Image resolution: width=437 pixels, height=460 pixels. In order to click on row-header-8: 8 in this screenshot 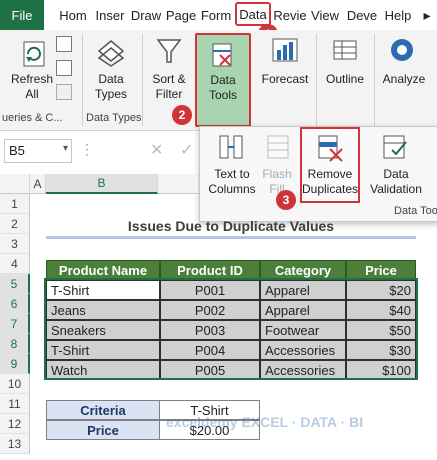, I will do `click(15, 344)`.